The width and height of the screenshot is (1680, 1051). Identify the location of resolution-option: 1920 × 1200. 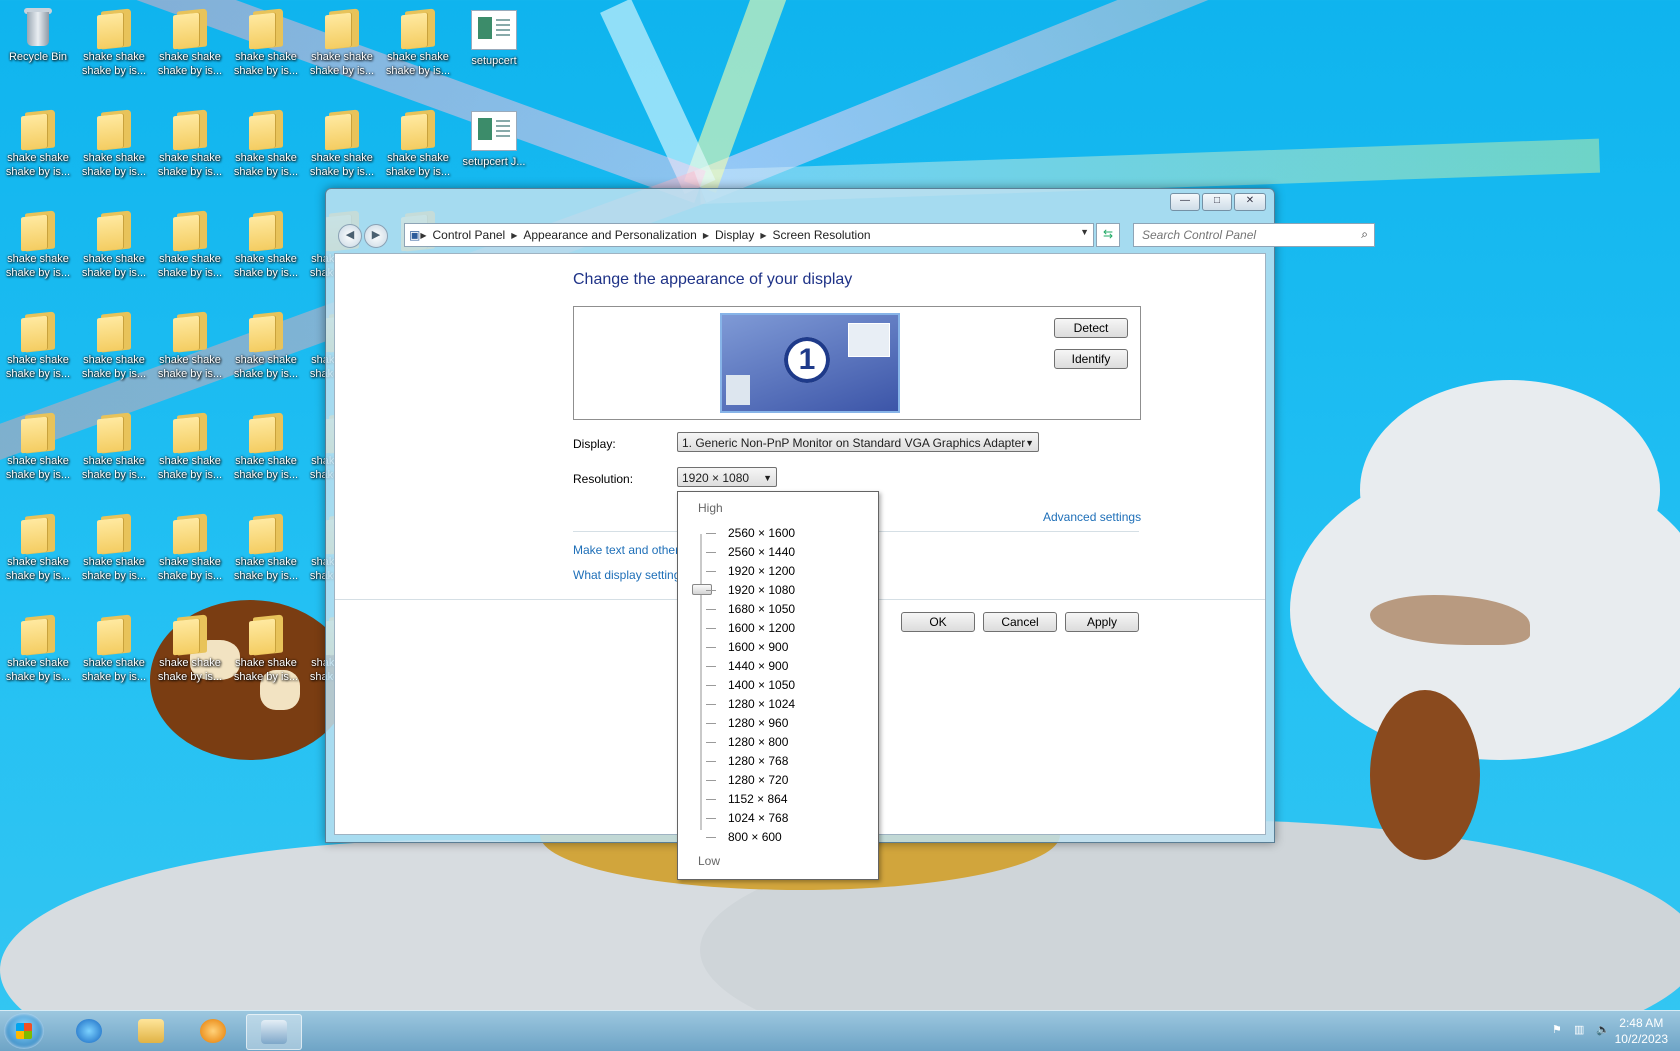
(778, 571).